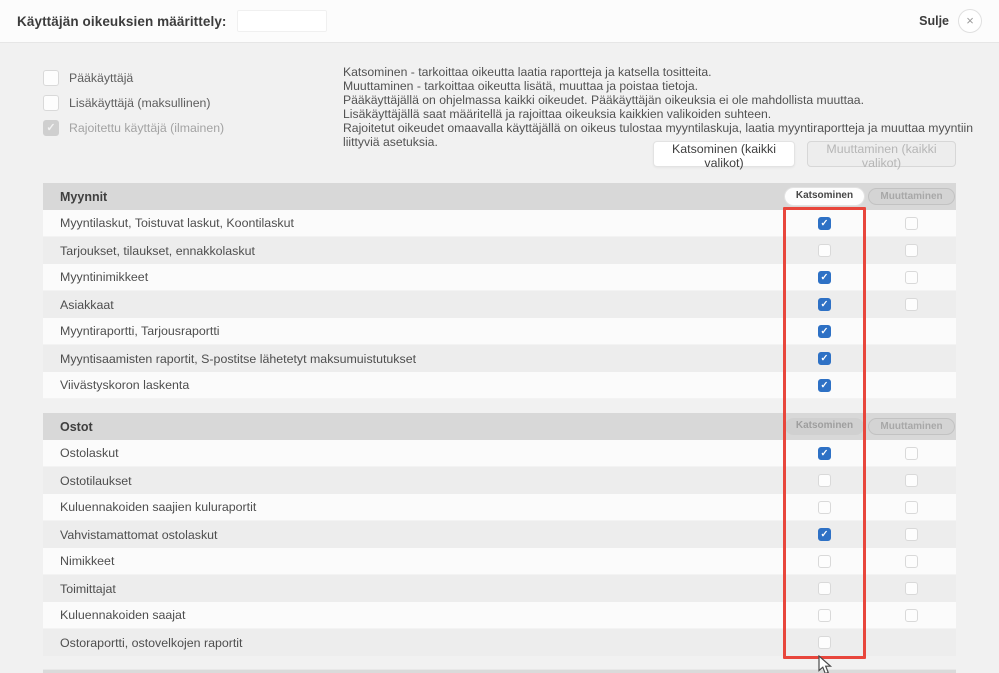  I want to click on table-row: Myyntiraportti, Tarjousraportti, so click(499, 331).